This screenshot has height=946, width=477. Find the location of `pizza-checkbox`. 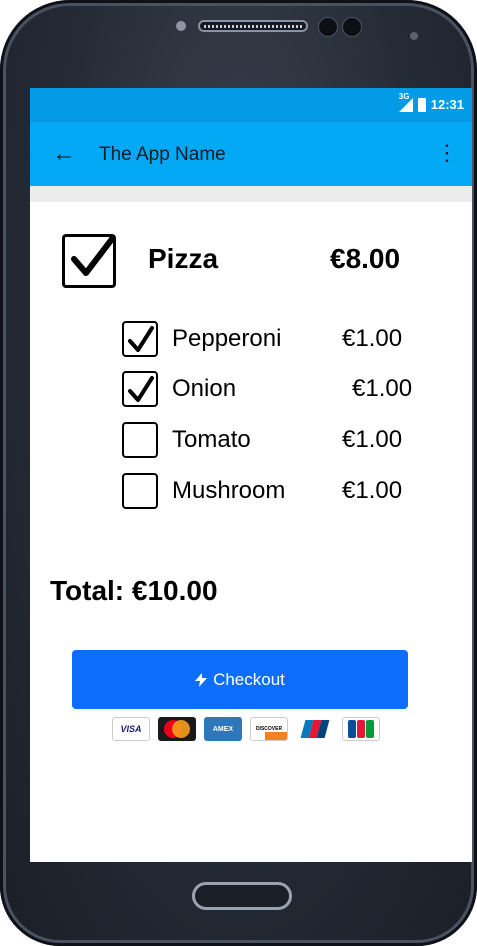

pizza-checkbox is located at coordinates (89, 261).